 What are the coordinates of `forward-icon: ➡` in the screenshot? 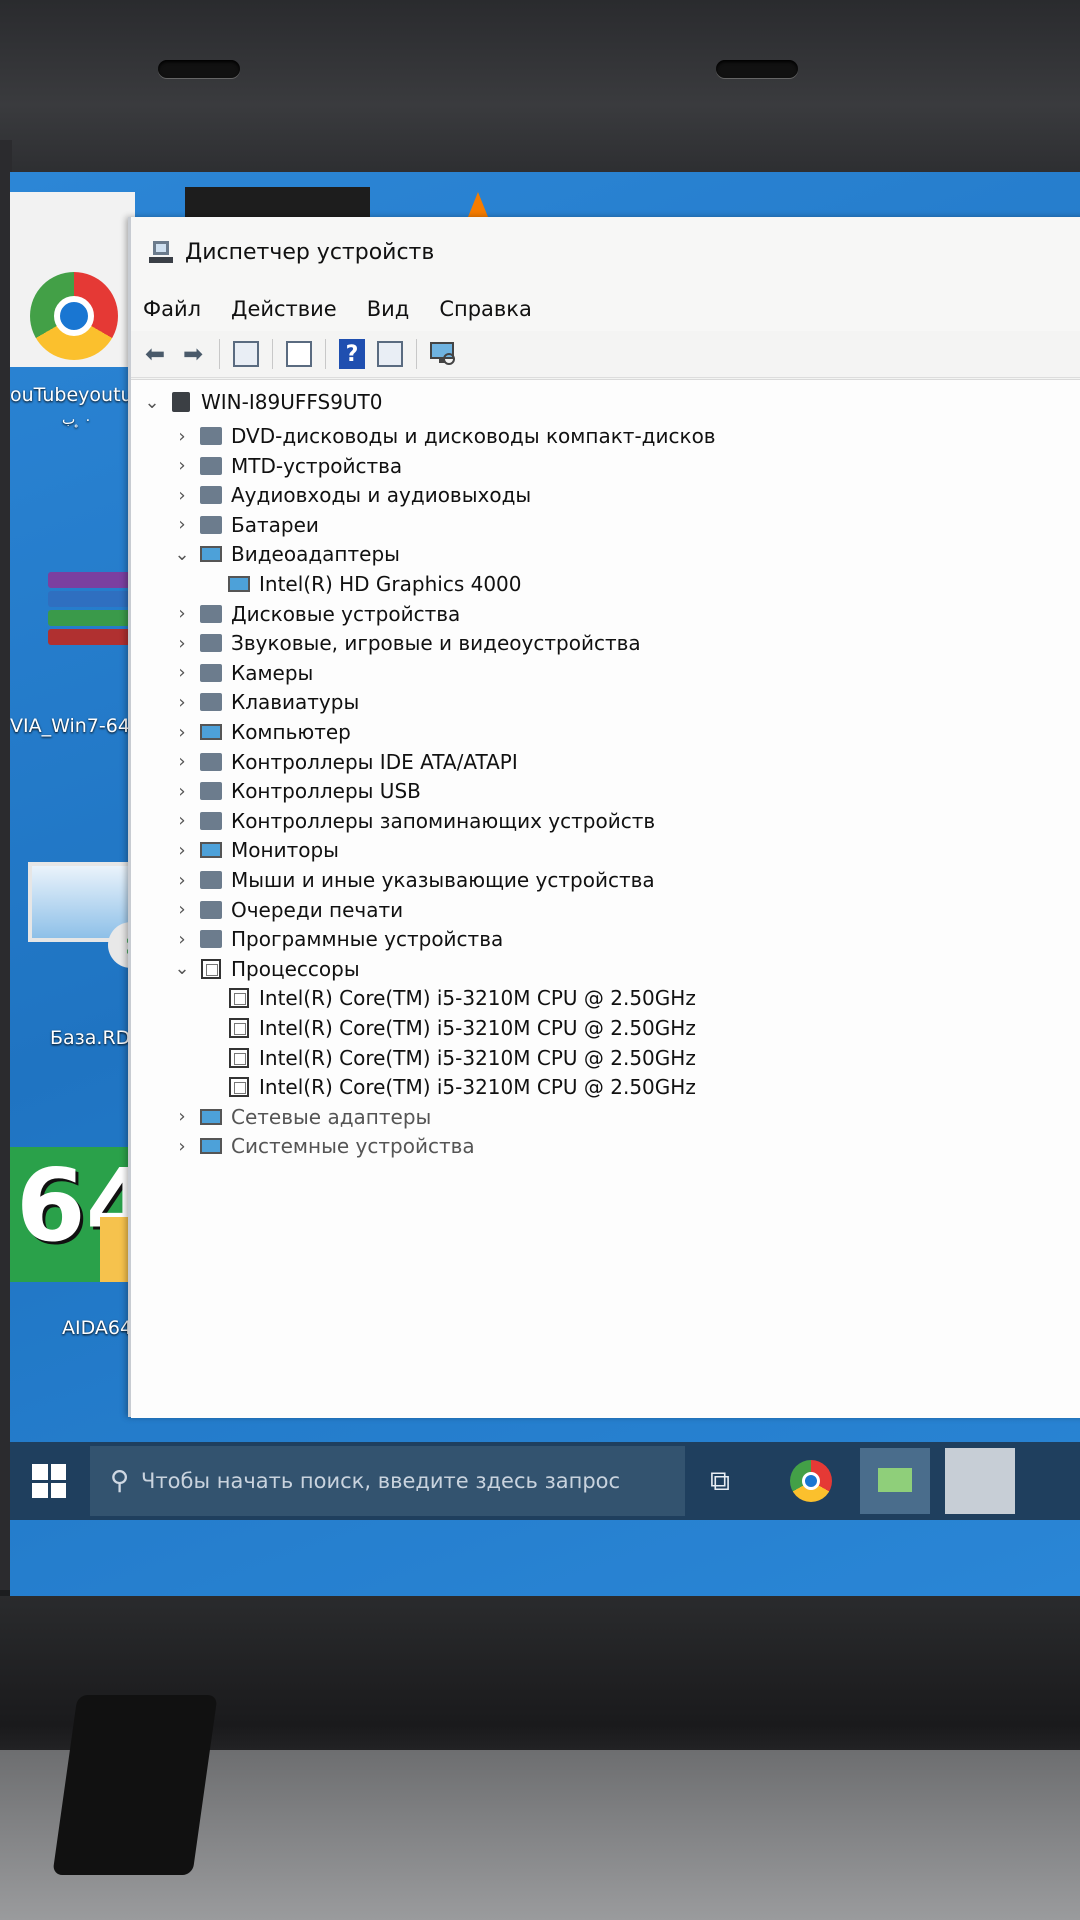 It's located at (193, 354).